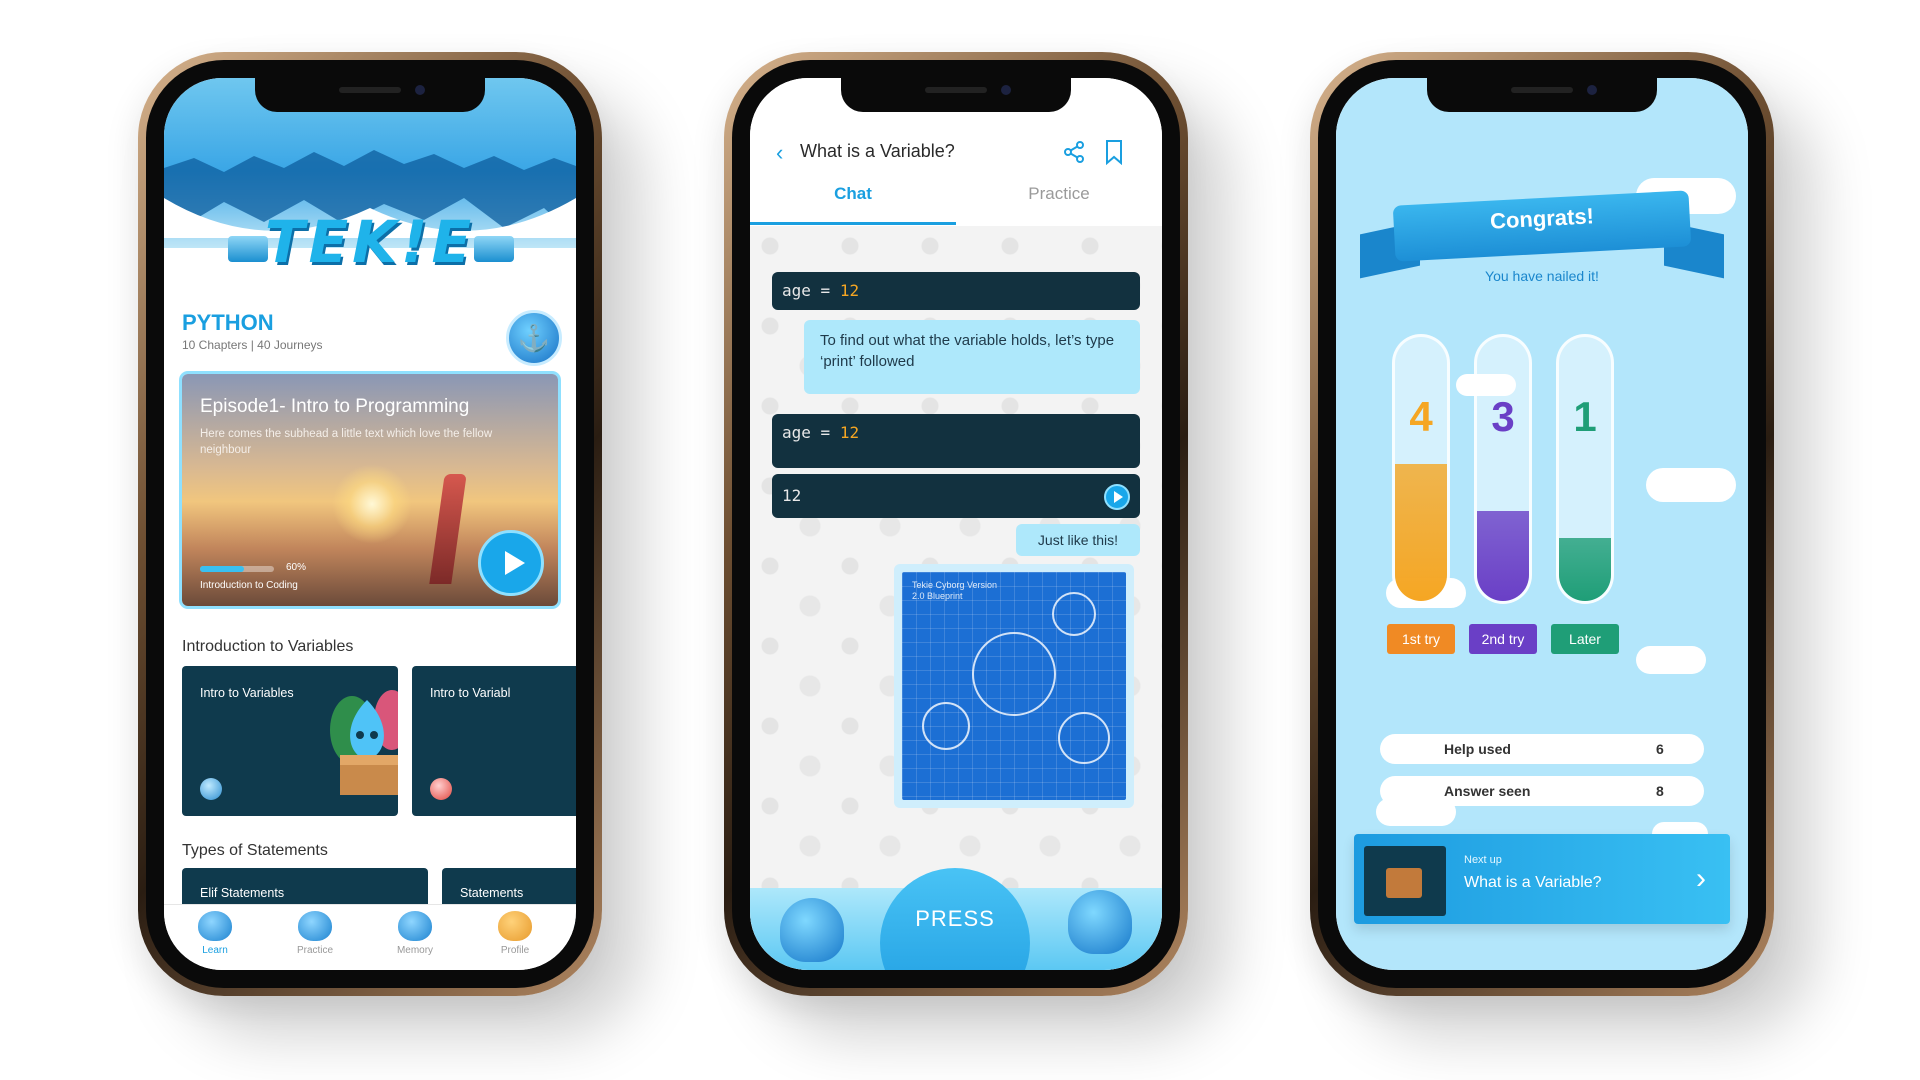 Image resolution: width=1920 pixels, height=1080 pixels. Describe the element at coordinates (370, 937) in the screenshot. I see `bottom-tab-bar: Learn Practice Memory Profile` at that location.